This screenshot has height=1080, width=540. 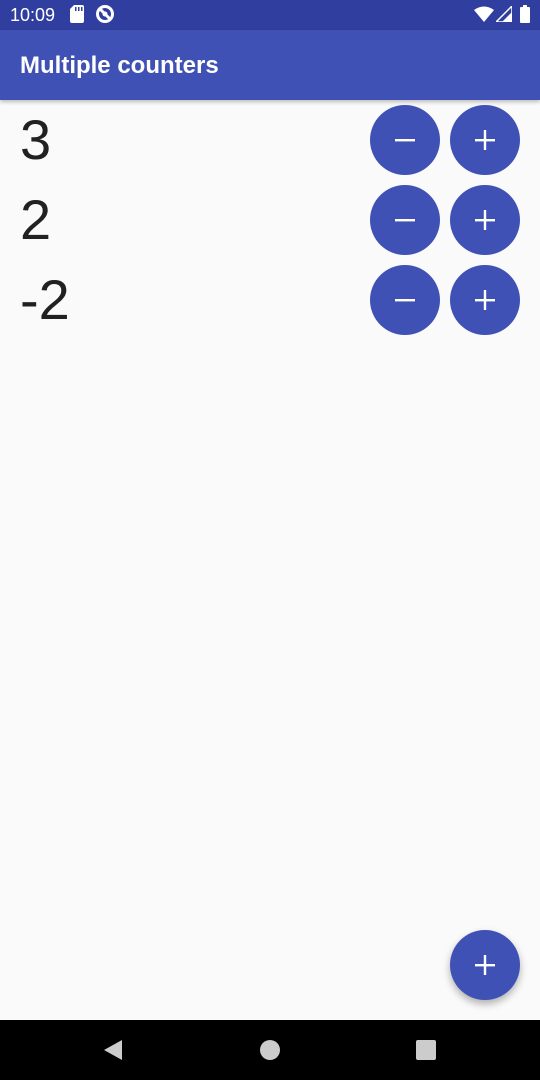 I want to click on wifi-icon, so click(x=484, y=16).